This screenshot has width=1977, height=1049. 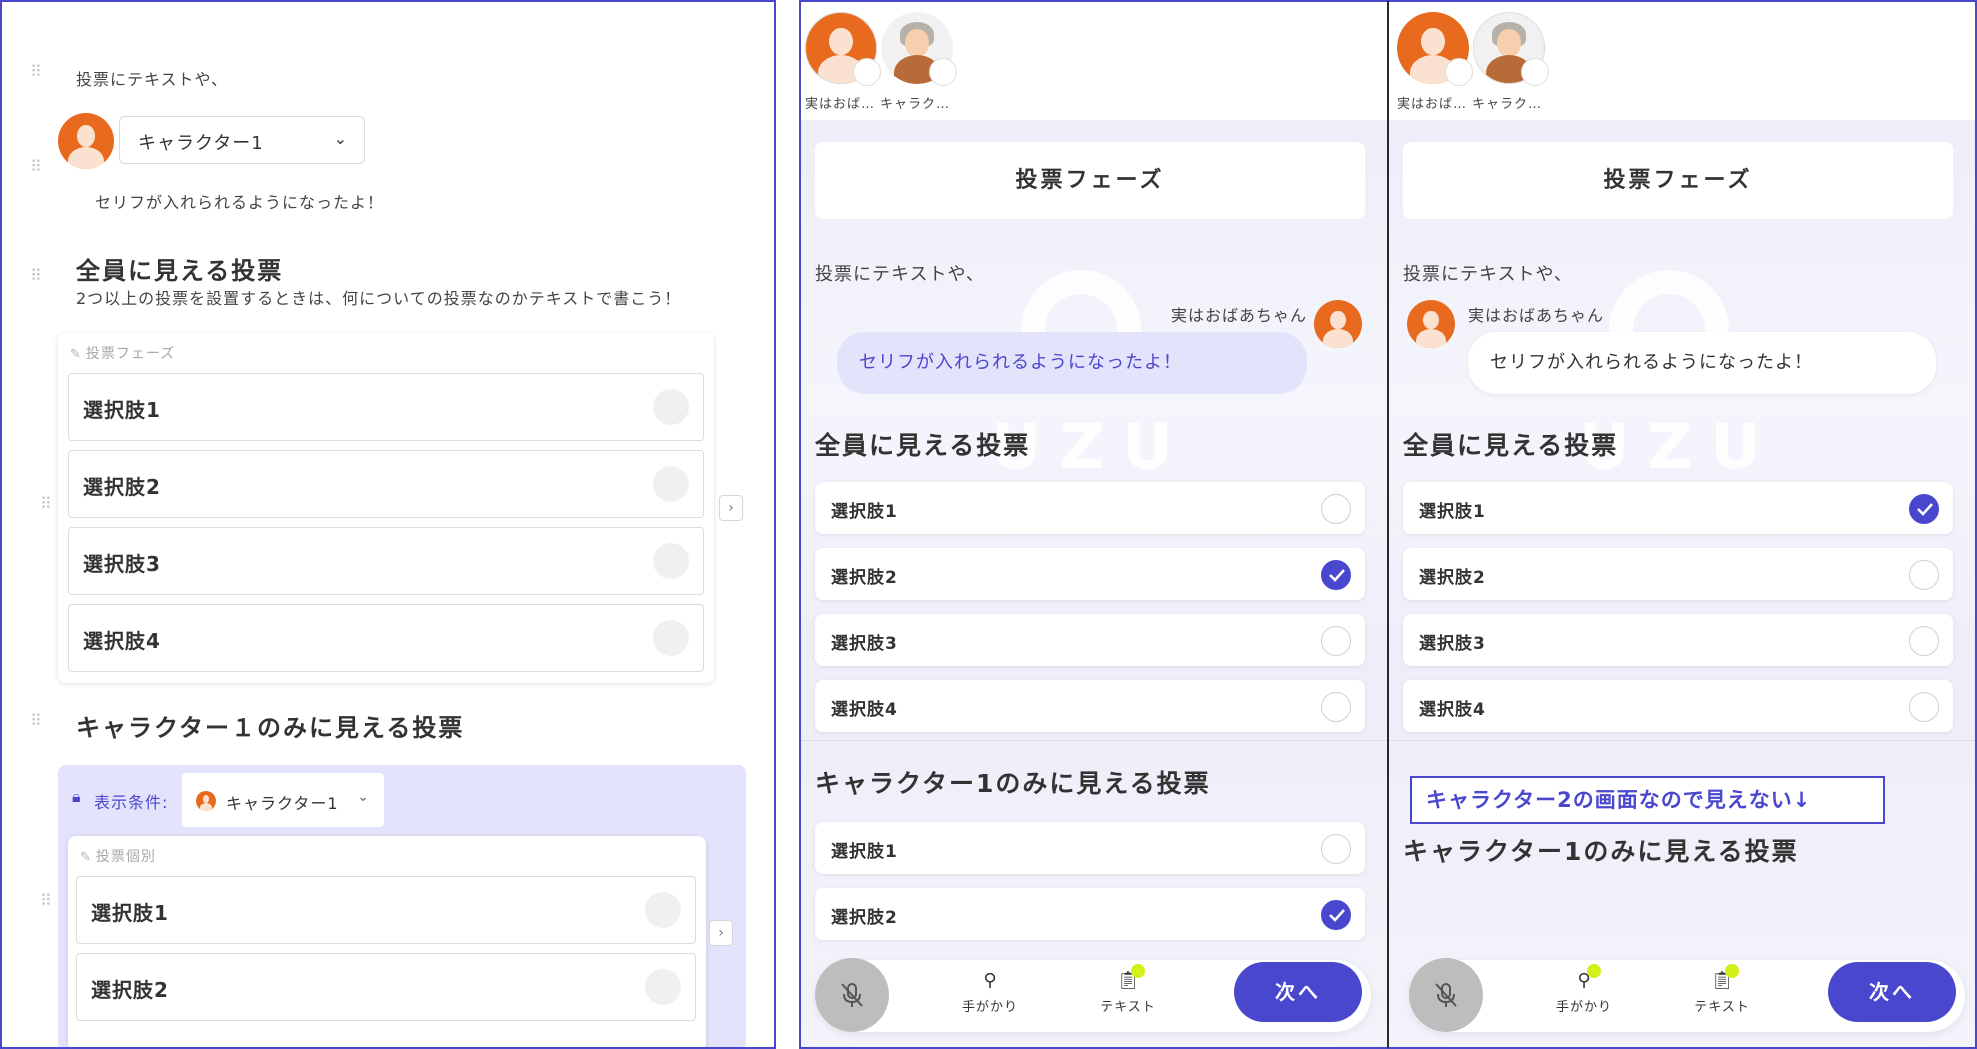 What do you see at coordinates (1536, 315) in the screenshot?
I see `speaker-name: 実はおばあちゃん` at bounding box center [1536, 315].